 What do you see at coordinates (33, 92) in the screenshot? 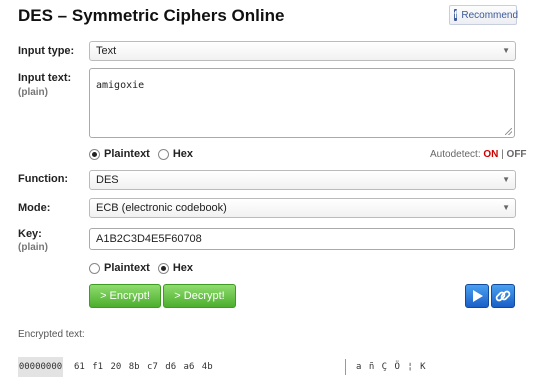
I see `input-text-sublabel: (plain)` at bounding box center [33, 92].